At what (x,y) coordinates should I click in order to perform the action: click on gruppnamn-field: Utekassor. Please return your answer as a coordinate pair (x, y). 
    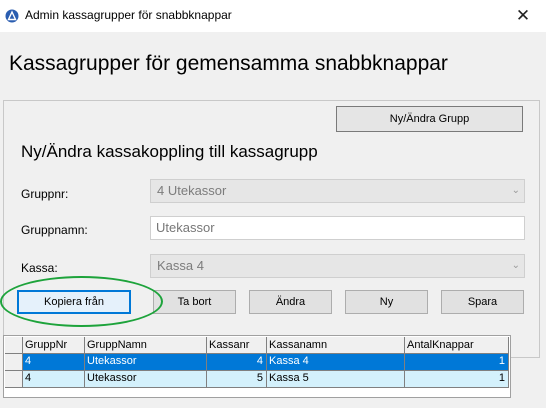
    Looking at the image, I should click on (337, 228).